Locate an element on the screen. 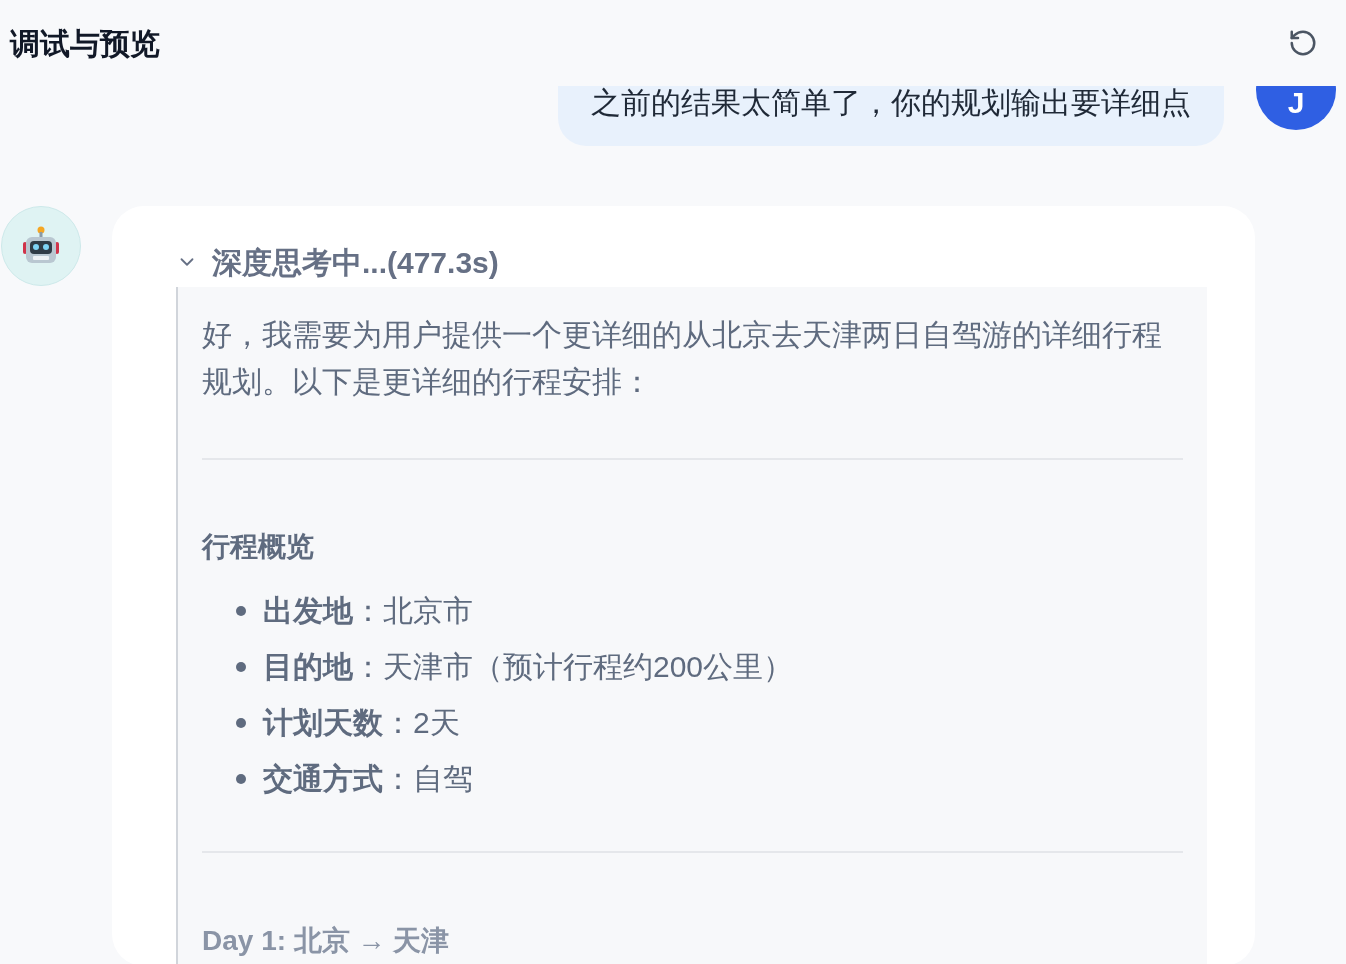  user-message-bubble: 之前的结果太简单了，你的规划输出要详细点 is located at coordinates (891, 116).